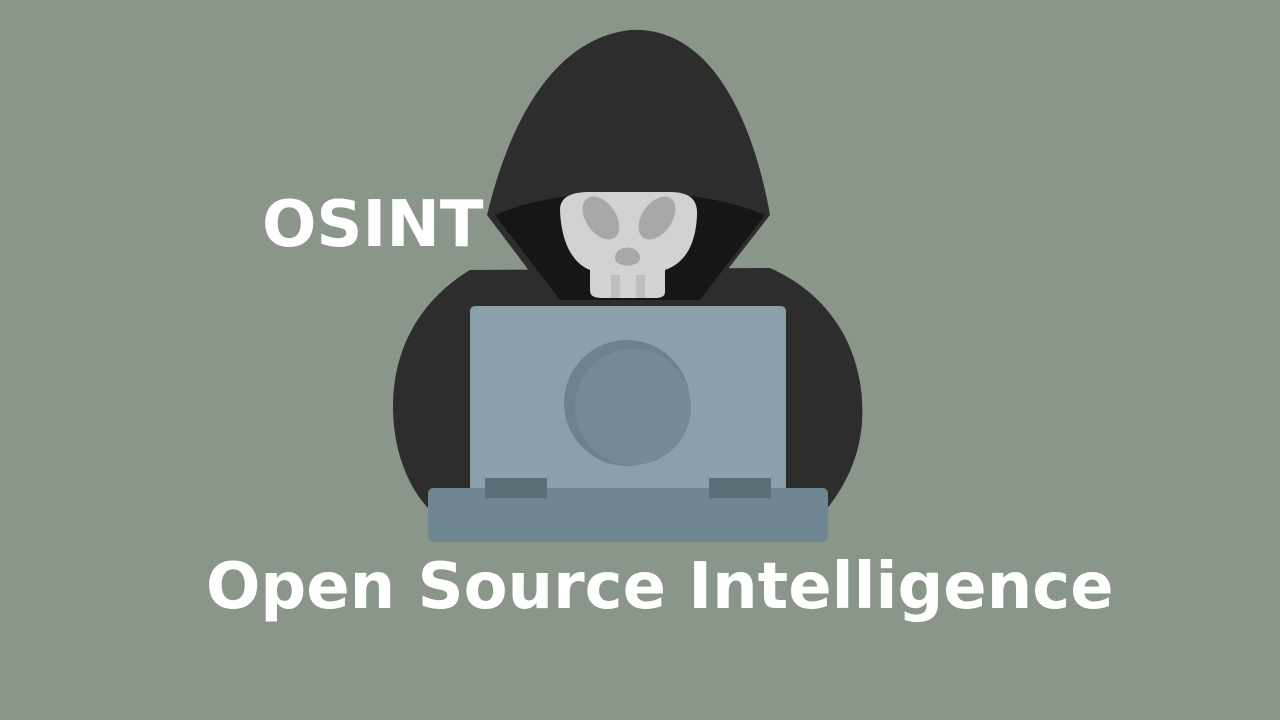 Image resolution: width=1280 pixels, height=720 pixels. Describe the element at coordinates (628, 424) in the screenshot. I see `laptop-icon` at that location.